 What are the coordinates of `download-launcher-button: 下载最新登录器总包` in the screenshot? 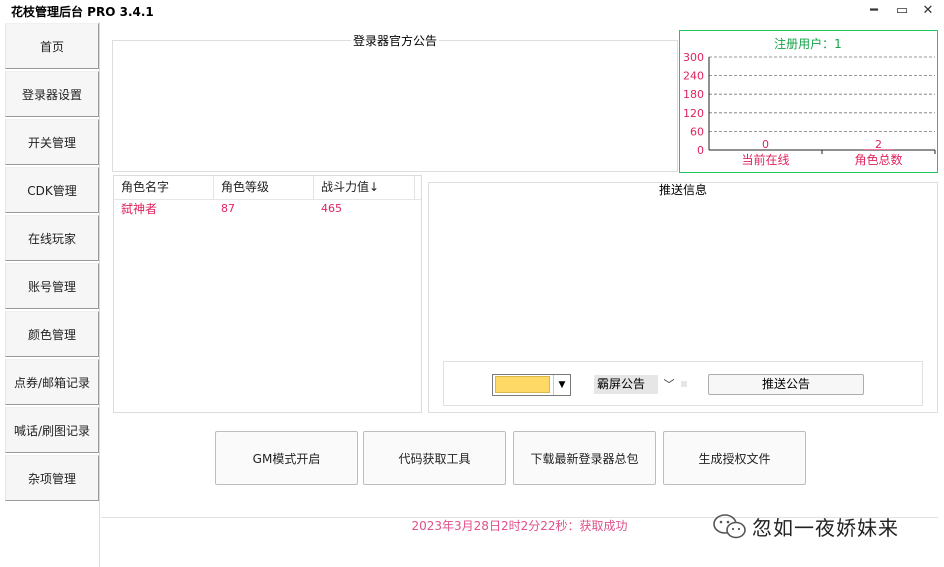 It's located at (584, 458).